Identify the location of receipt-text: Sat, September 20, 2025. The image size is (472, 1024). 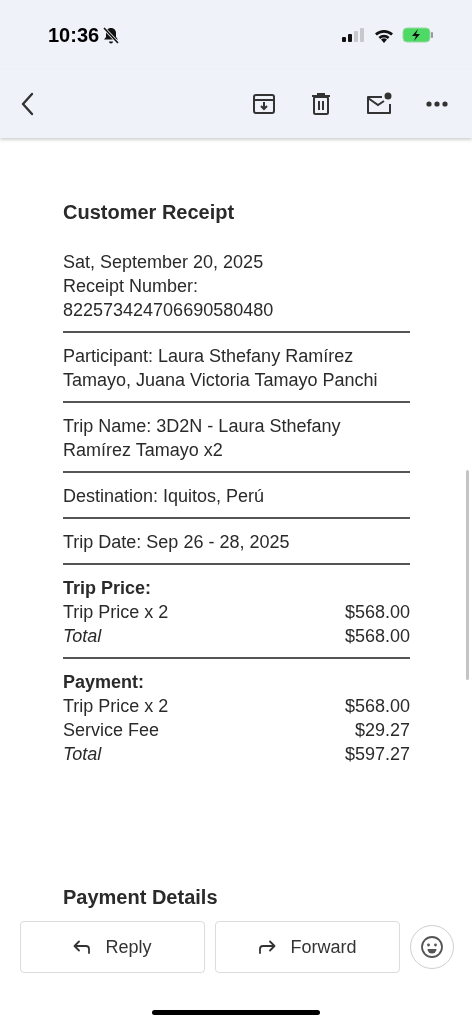
(164, 262).